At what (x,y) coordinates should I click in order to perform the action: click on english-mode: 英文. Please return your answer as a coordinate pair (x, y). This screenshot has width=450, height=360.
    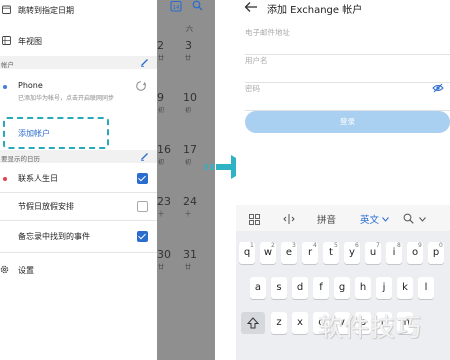
    Looking at the image, I should click on (369, 219).